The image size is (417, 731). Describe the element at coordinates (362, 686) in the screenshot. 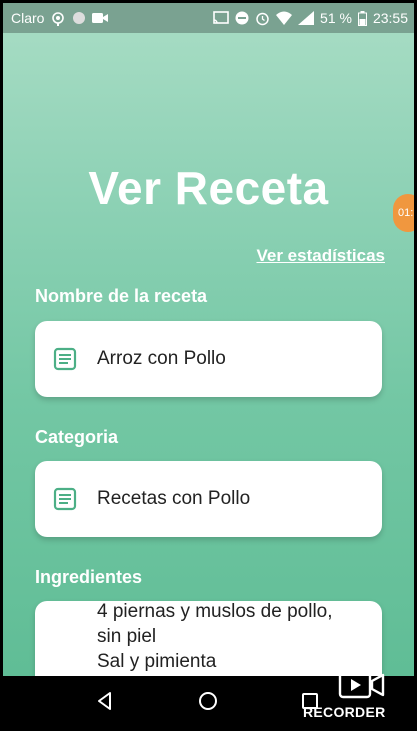

I see `recorder-camera-icon` at that location.